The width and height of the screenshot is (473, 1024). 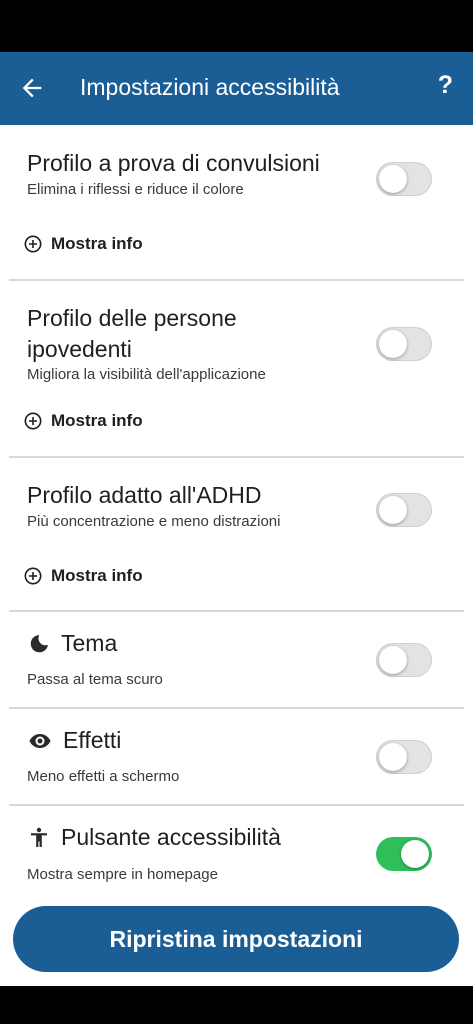 I want to click on arrow-left-icon, so click(x=32, y=88).